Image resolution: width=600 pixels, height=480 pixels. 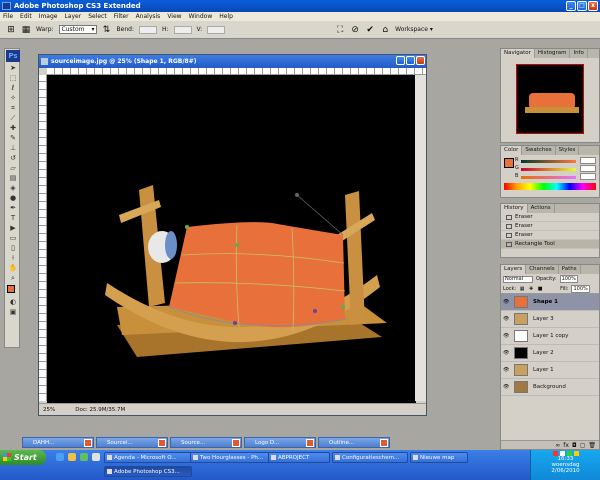 What do you see at coordinates (147, 29) in the screenshot?
I see `bend-input` at bounding box center [147, 29].